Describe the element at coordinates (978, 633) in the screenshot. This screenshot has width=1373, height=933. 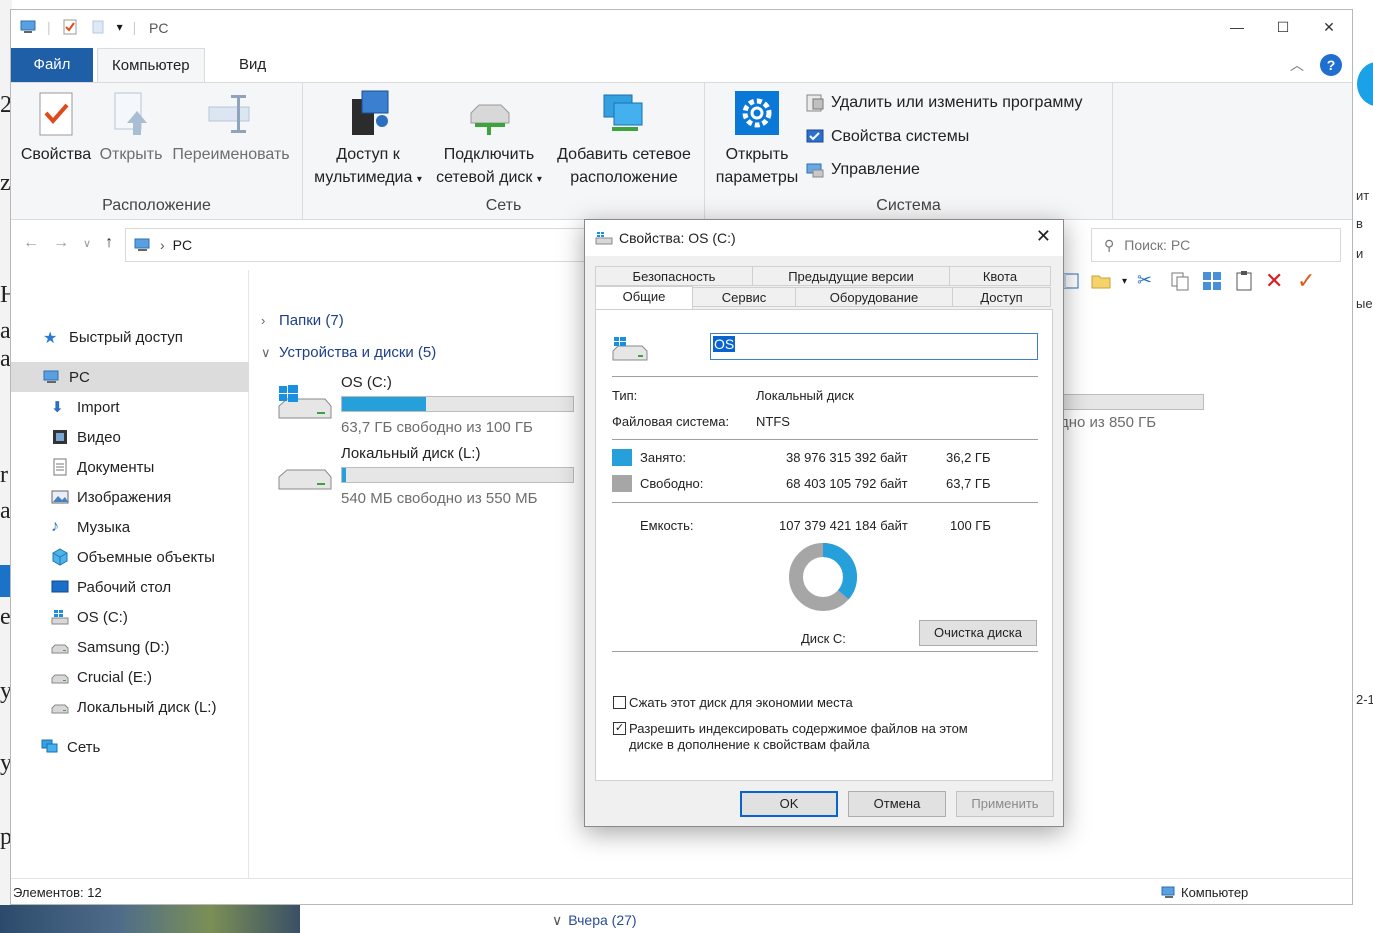
I see `disk-cleanup-button: Очистка диска` at that location.